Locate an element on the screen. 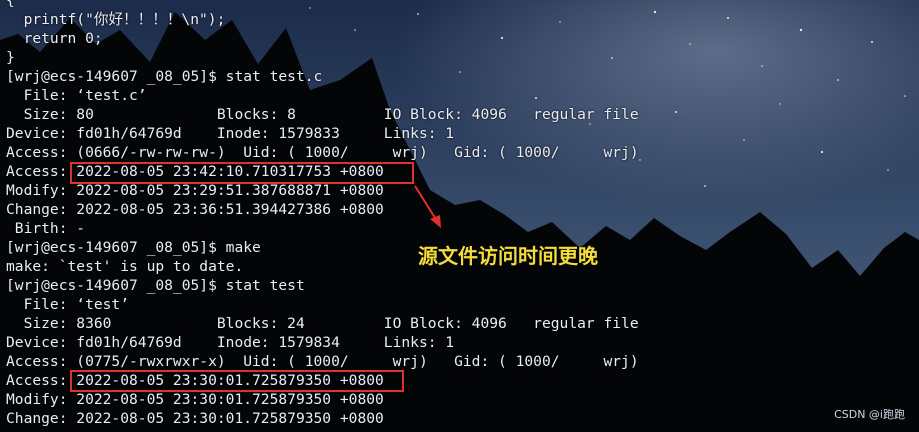 The image size is (919, 432). annotation-label: 源文件访问时间更晚 is located at coordinates (508, 256).